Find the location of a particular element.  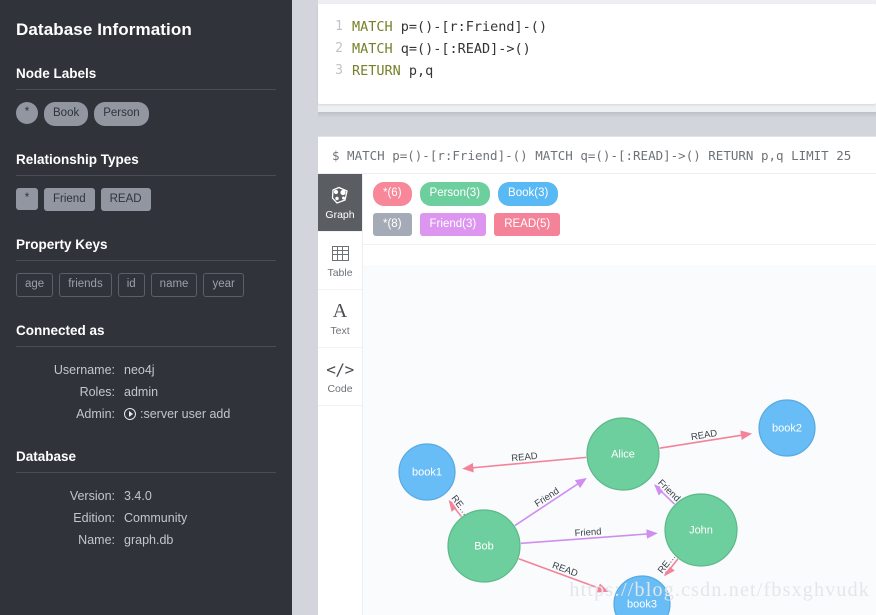

roles-label: Roles: is located at coordinates (97, 391).